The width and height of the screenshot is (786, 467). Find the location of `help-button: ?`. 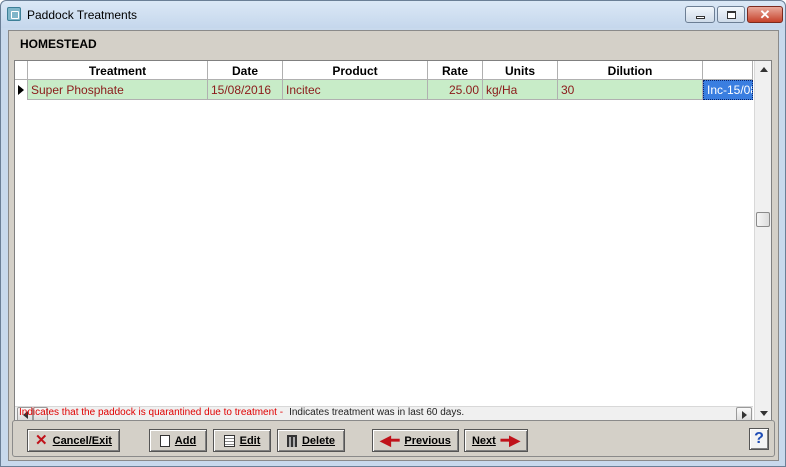

help-button: ? is located at coordinates (759, 439).